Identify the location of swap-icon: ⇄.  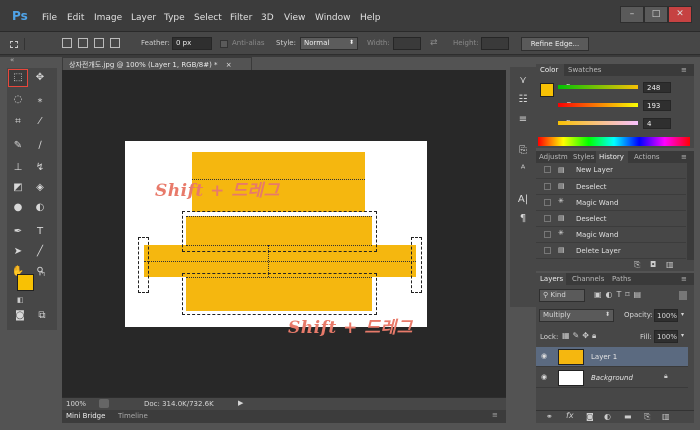
(434, 43).